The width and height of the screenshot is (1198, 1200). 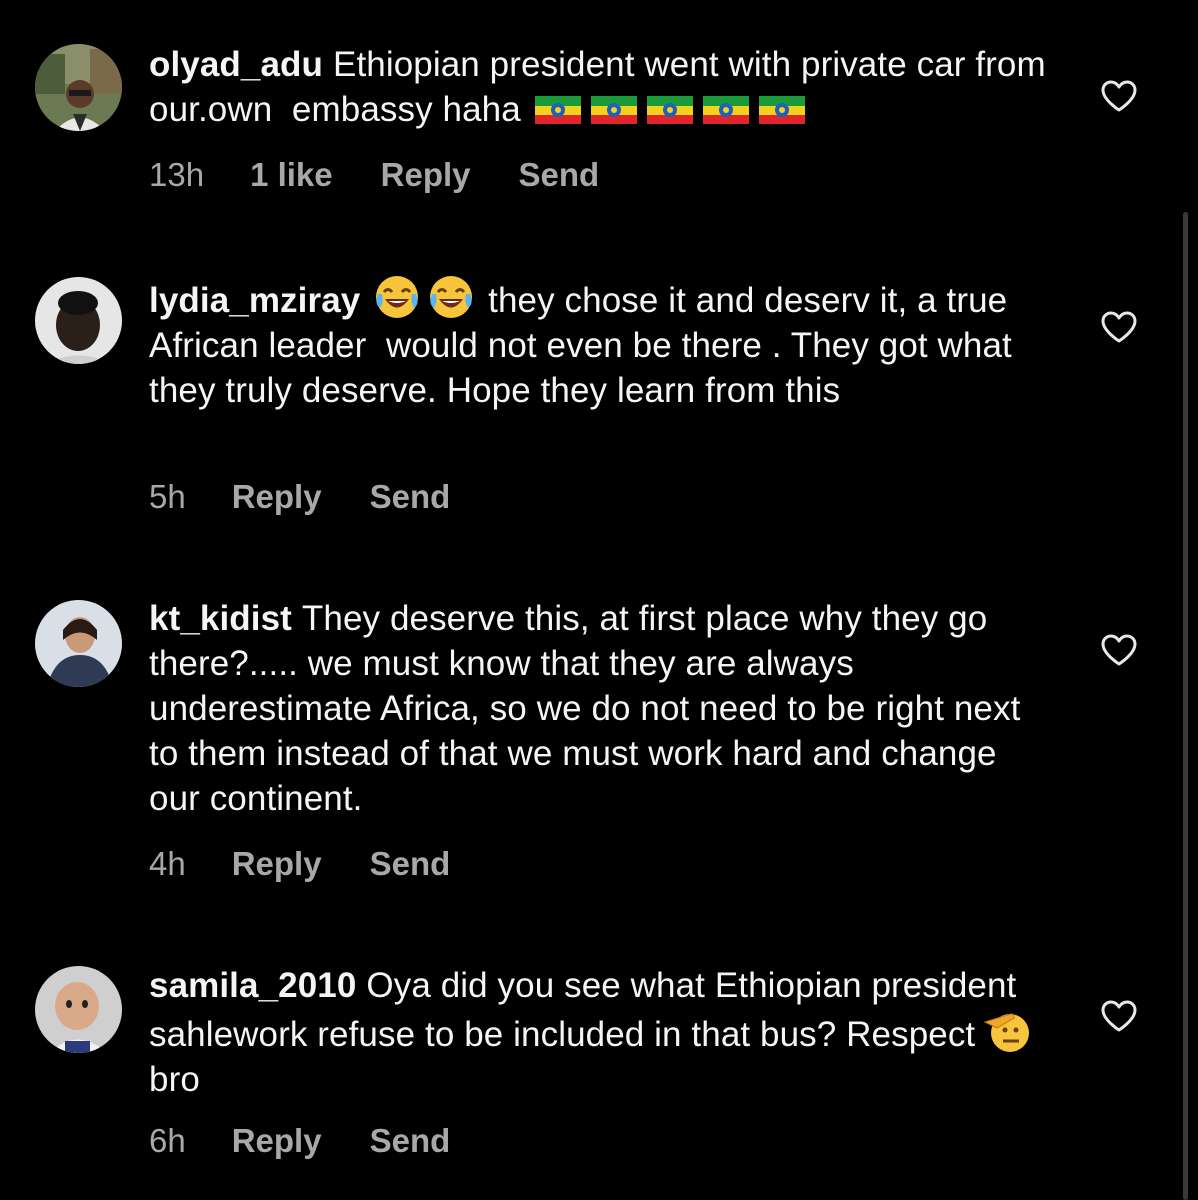 What do you see at coordinates (374, 175) in the screenshot?
I see `comment-meta: 13h 1 like Reply Send` at bounding box center [374, 175].